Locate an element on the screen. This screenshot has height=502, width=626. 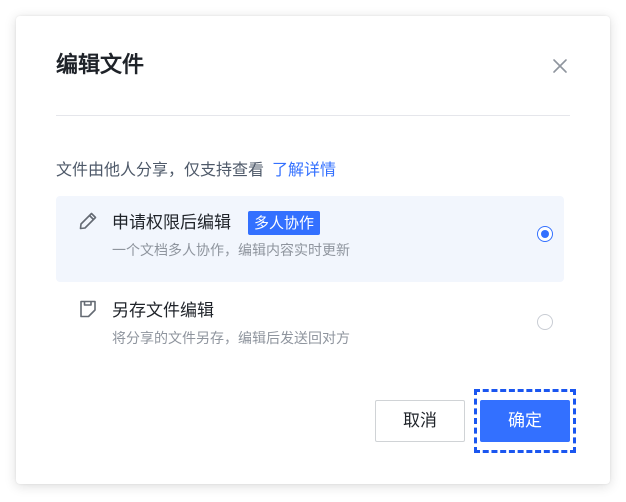
option-description: 一个文档多人协作，编辑内容实时更新 is located at coordinates (231, 251).